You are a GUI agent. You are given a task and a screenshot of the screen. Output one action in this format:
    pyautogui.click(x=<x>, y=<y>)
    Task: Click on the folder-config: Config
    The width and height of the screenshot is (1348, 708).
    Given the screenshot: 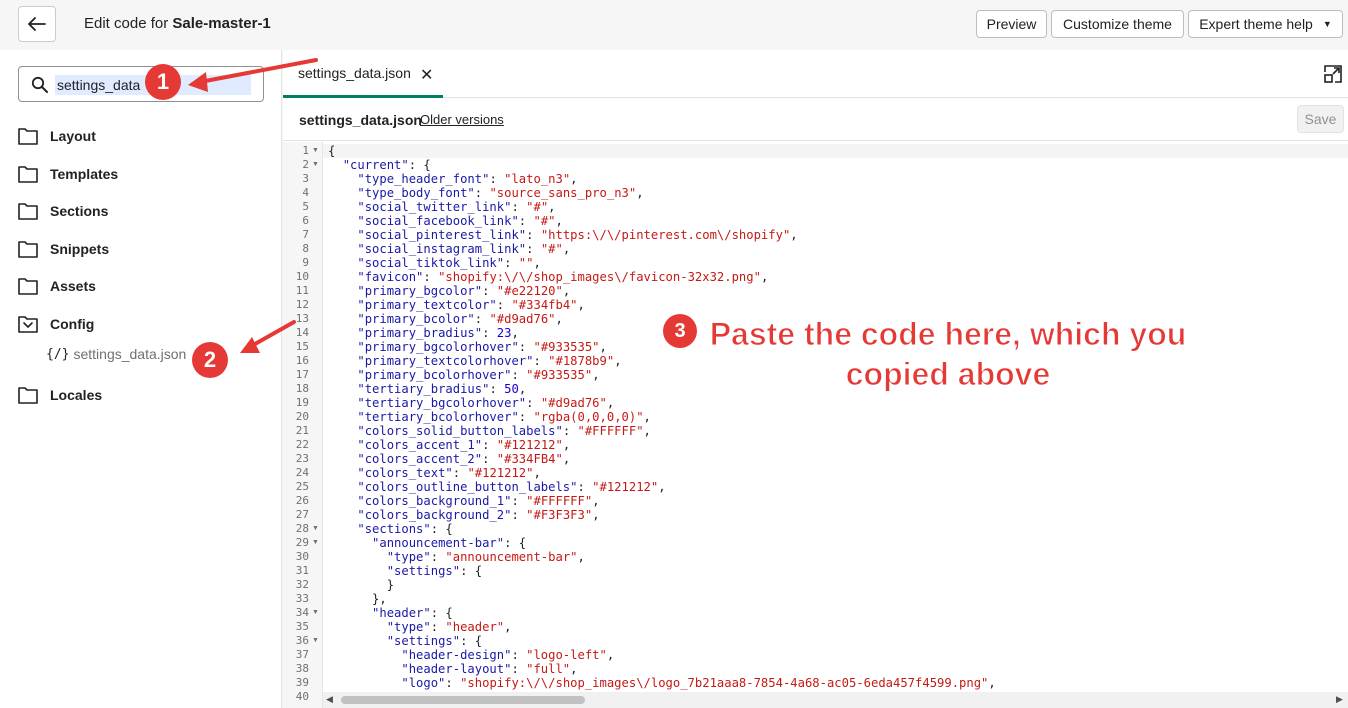 What is the action you would take?
    pyautogui.click(x=56, y=324)
    